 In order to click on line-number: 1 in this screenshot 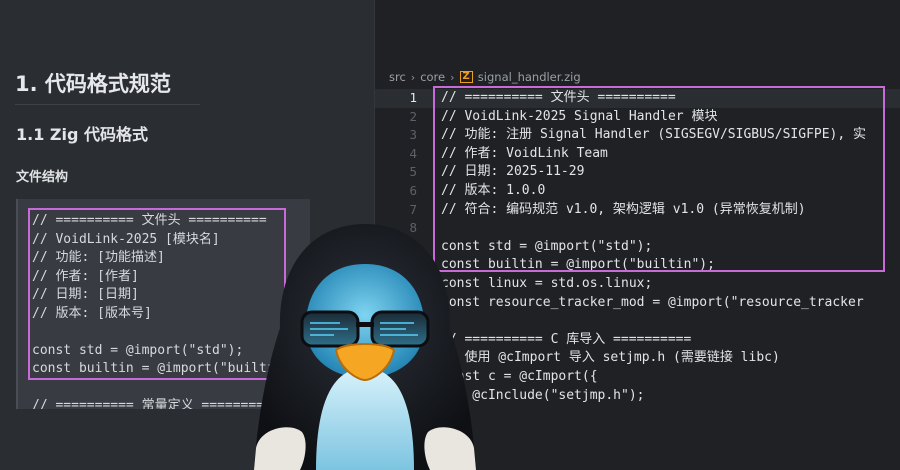, I will do `click(413, 97)`.